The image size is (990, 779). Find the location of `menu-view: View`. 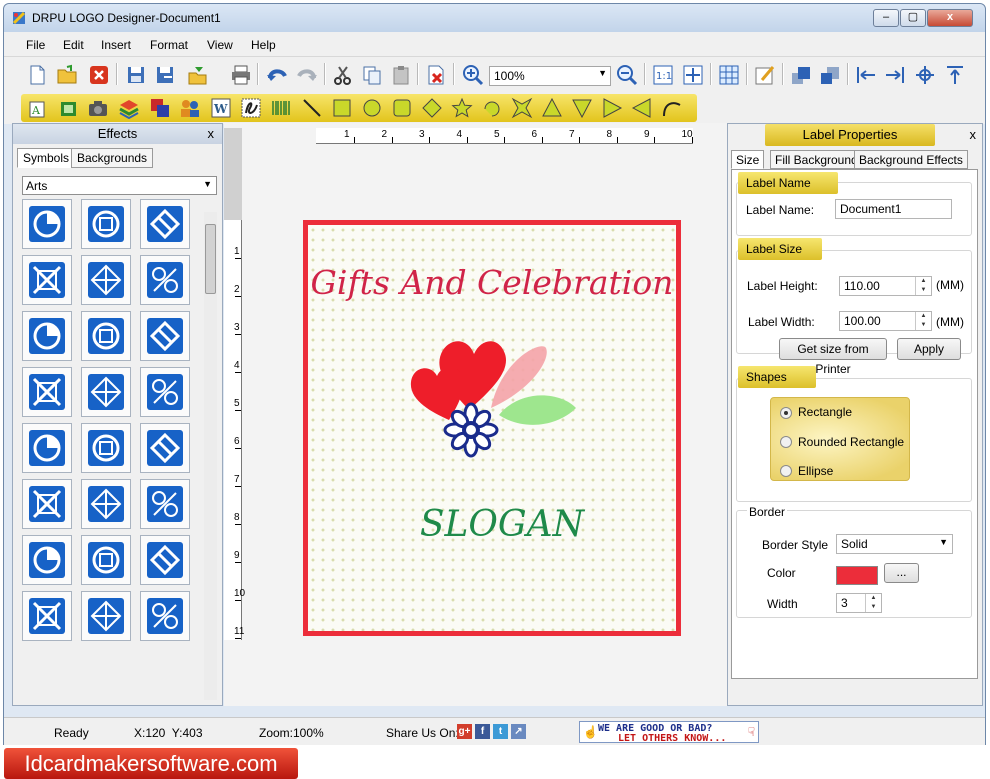

menu-view: View is located at coordinates (220, 45).